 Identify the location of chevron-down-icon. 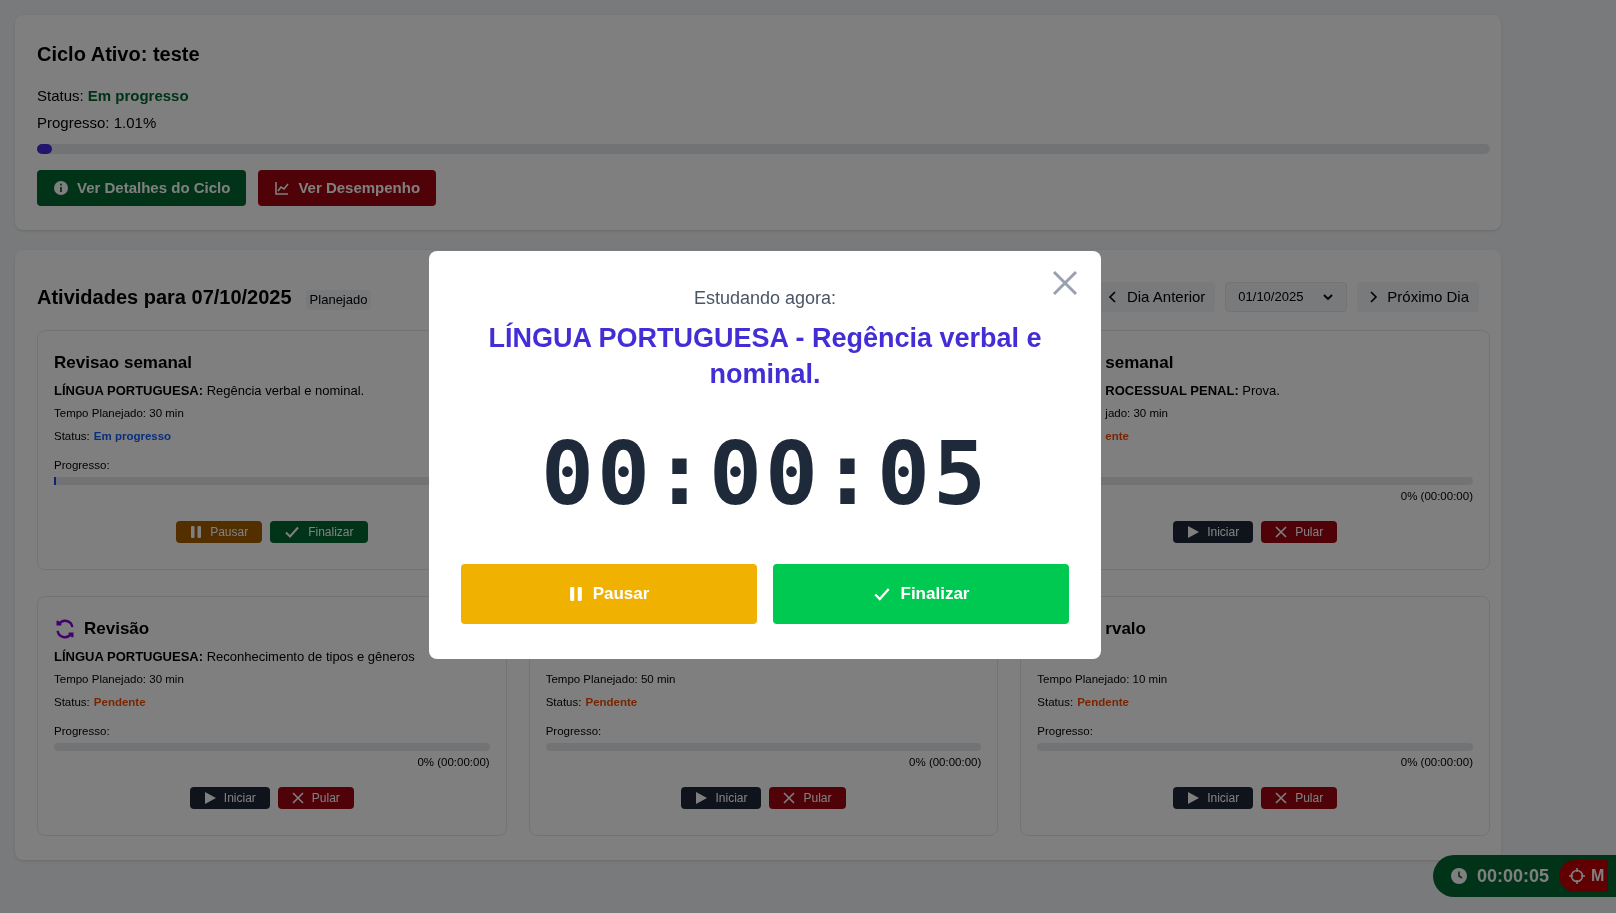
(1328, 297).